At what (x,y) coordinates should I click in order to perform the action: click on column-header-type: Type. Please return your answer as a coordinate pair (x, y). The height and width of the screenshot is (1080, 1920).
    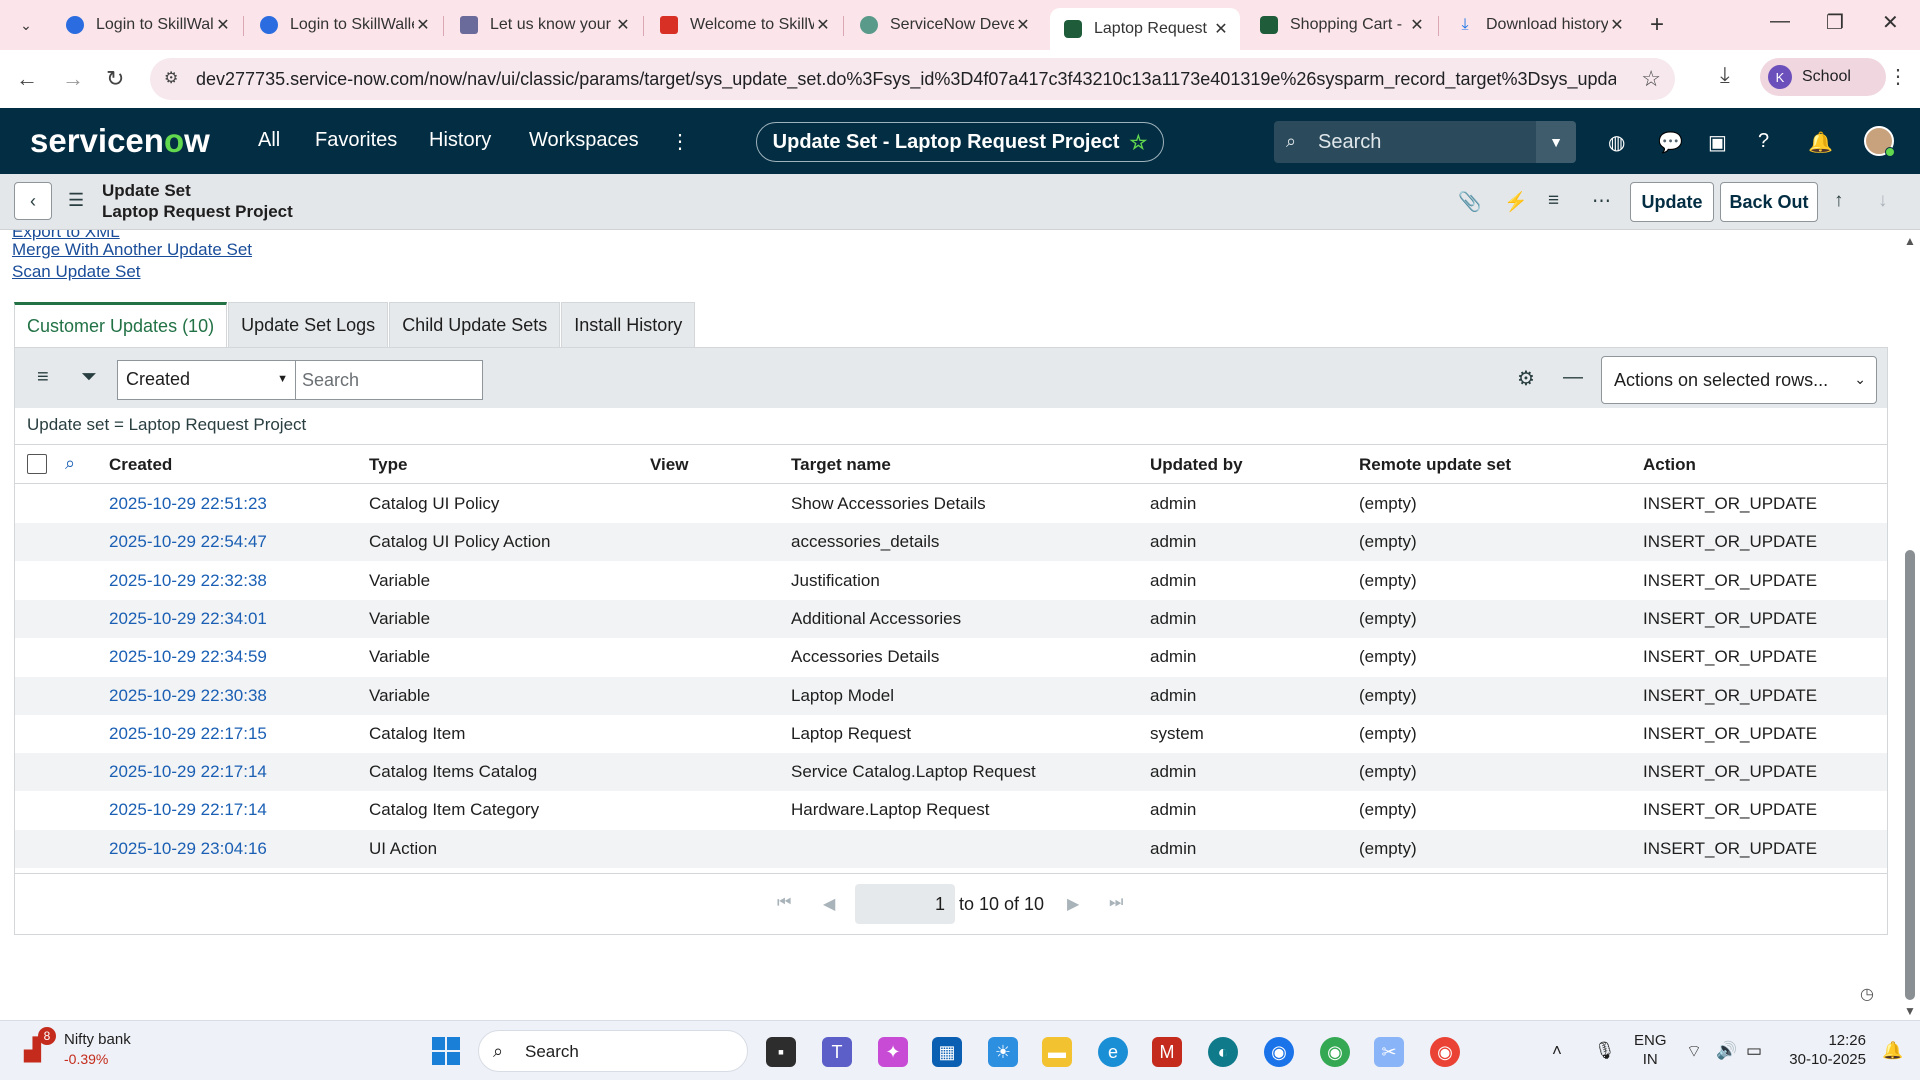
    Looking at the image, I should click on (388, 465).